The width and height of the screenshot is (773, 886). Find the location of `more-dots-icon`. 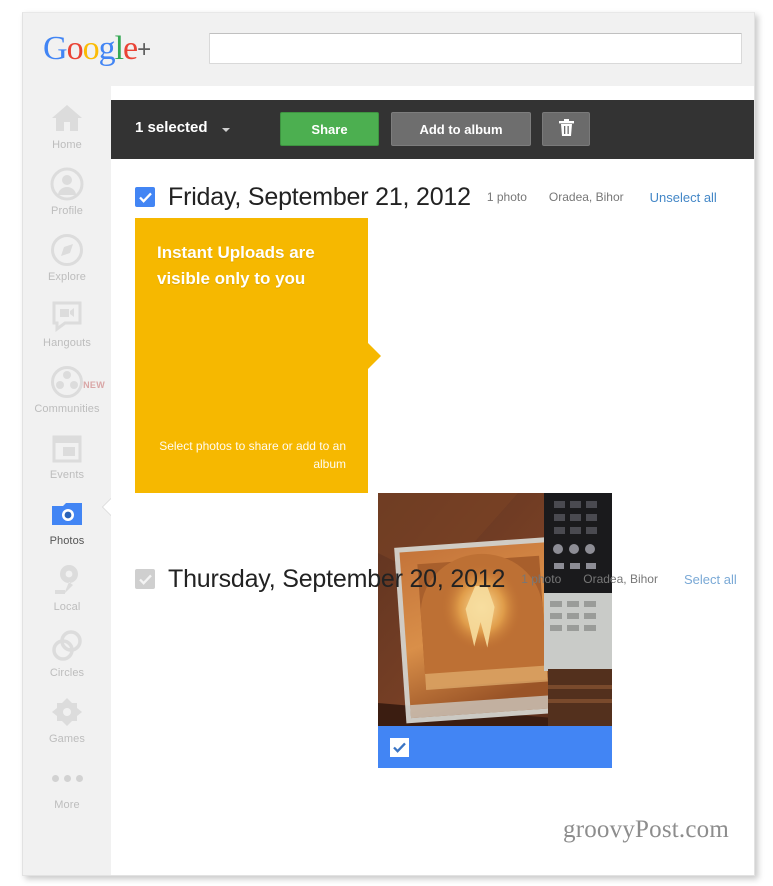

more-dots-icon is located at coordinates (67, 778).